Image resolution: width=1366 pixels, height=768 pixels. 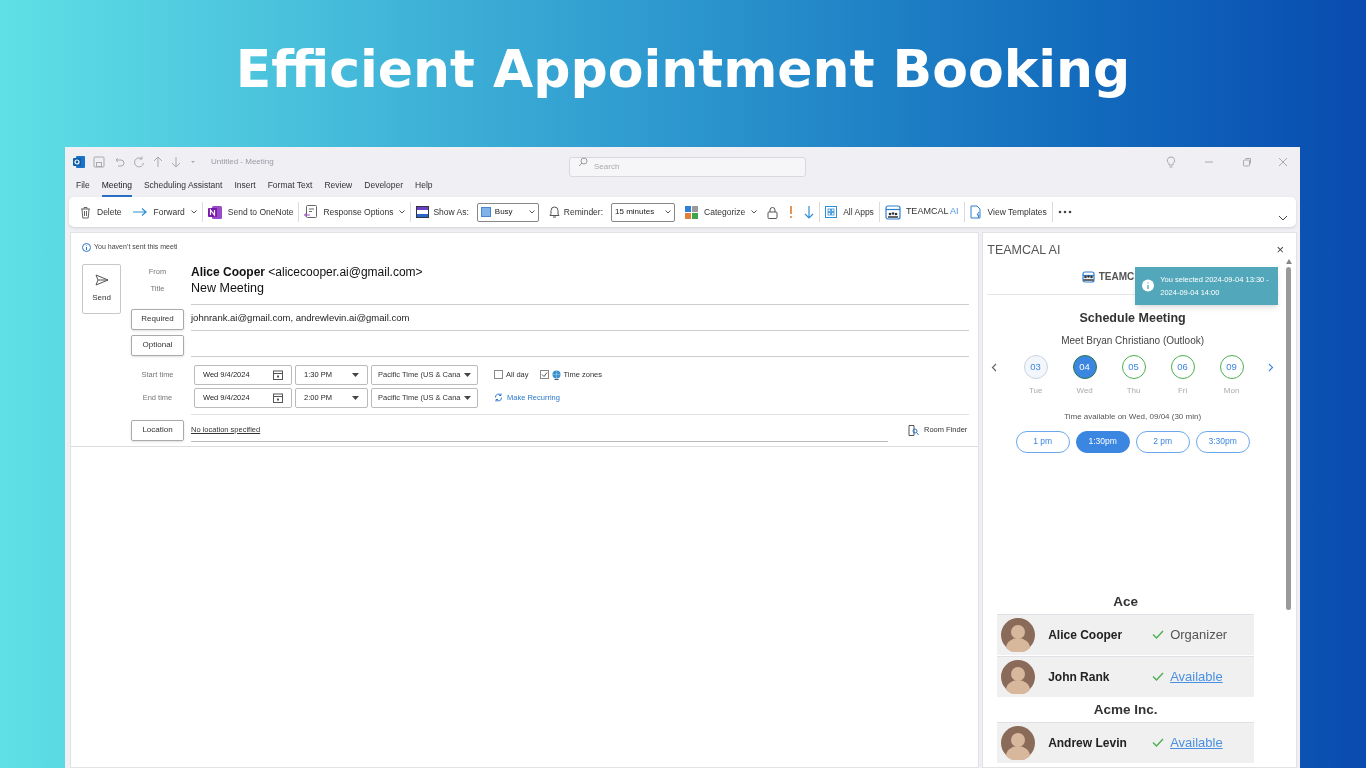 What do you see at coordinates (580, 319) in the screenshot?
I see `recipients-field: johnrank.ai@gmail.com, andrewlevin.ai@gmail.com` at bounding box center [580, 319].